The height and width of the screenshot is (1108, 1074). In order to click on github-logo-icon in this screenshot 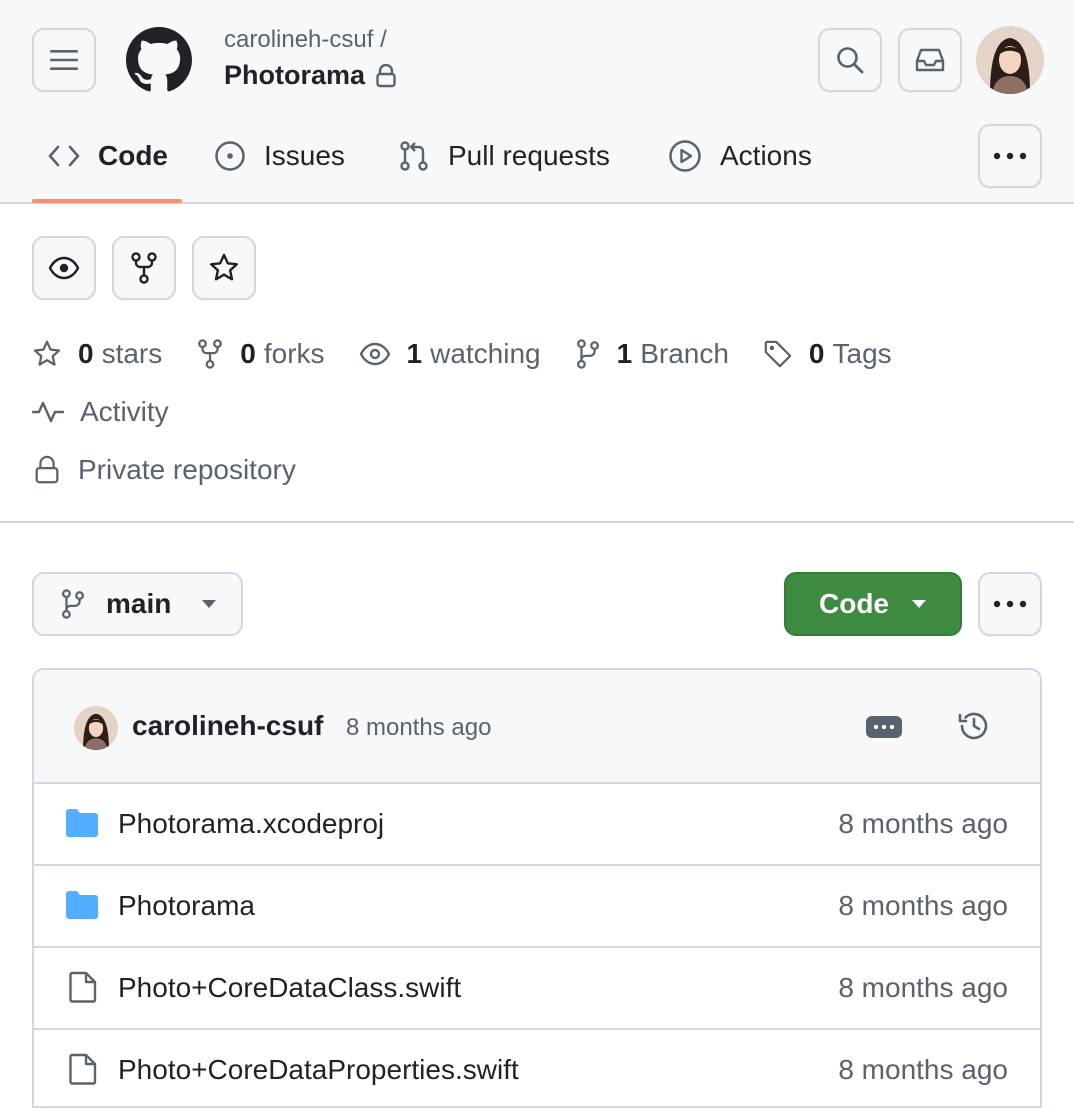, I will do `click(159, 60)`.